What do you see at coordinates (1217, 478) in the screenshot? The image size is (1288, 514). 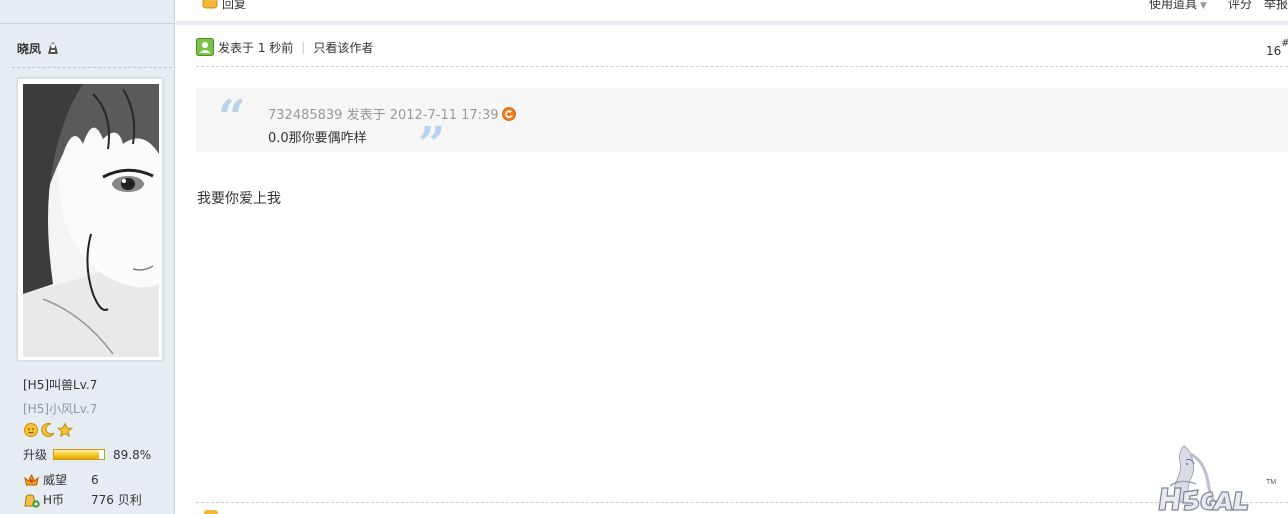 I see `site-logo-watermark: TM` at bounding box center [1217, 478].